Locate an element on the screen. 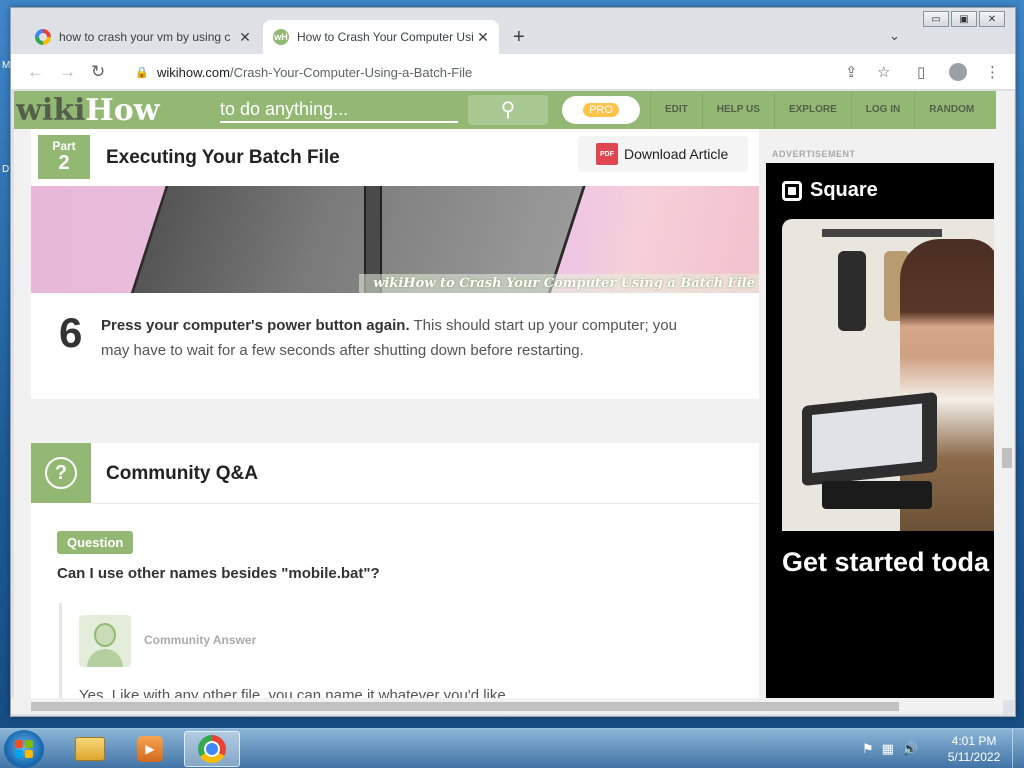 The height and width of the screenshot is (768, 1024). download-article-button: PDF Download Article is located at coordinates (663, 154).